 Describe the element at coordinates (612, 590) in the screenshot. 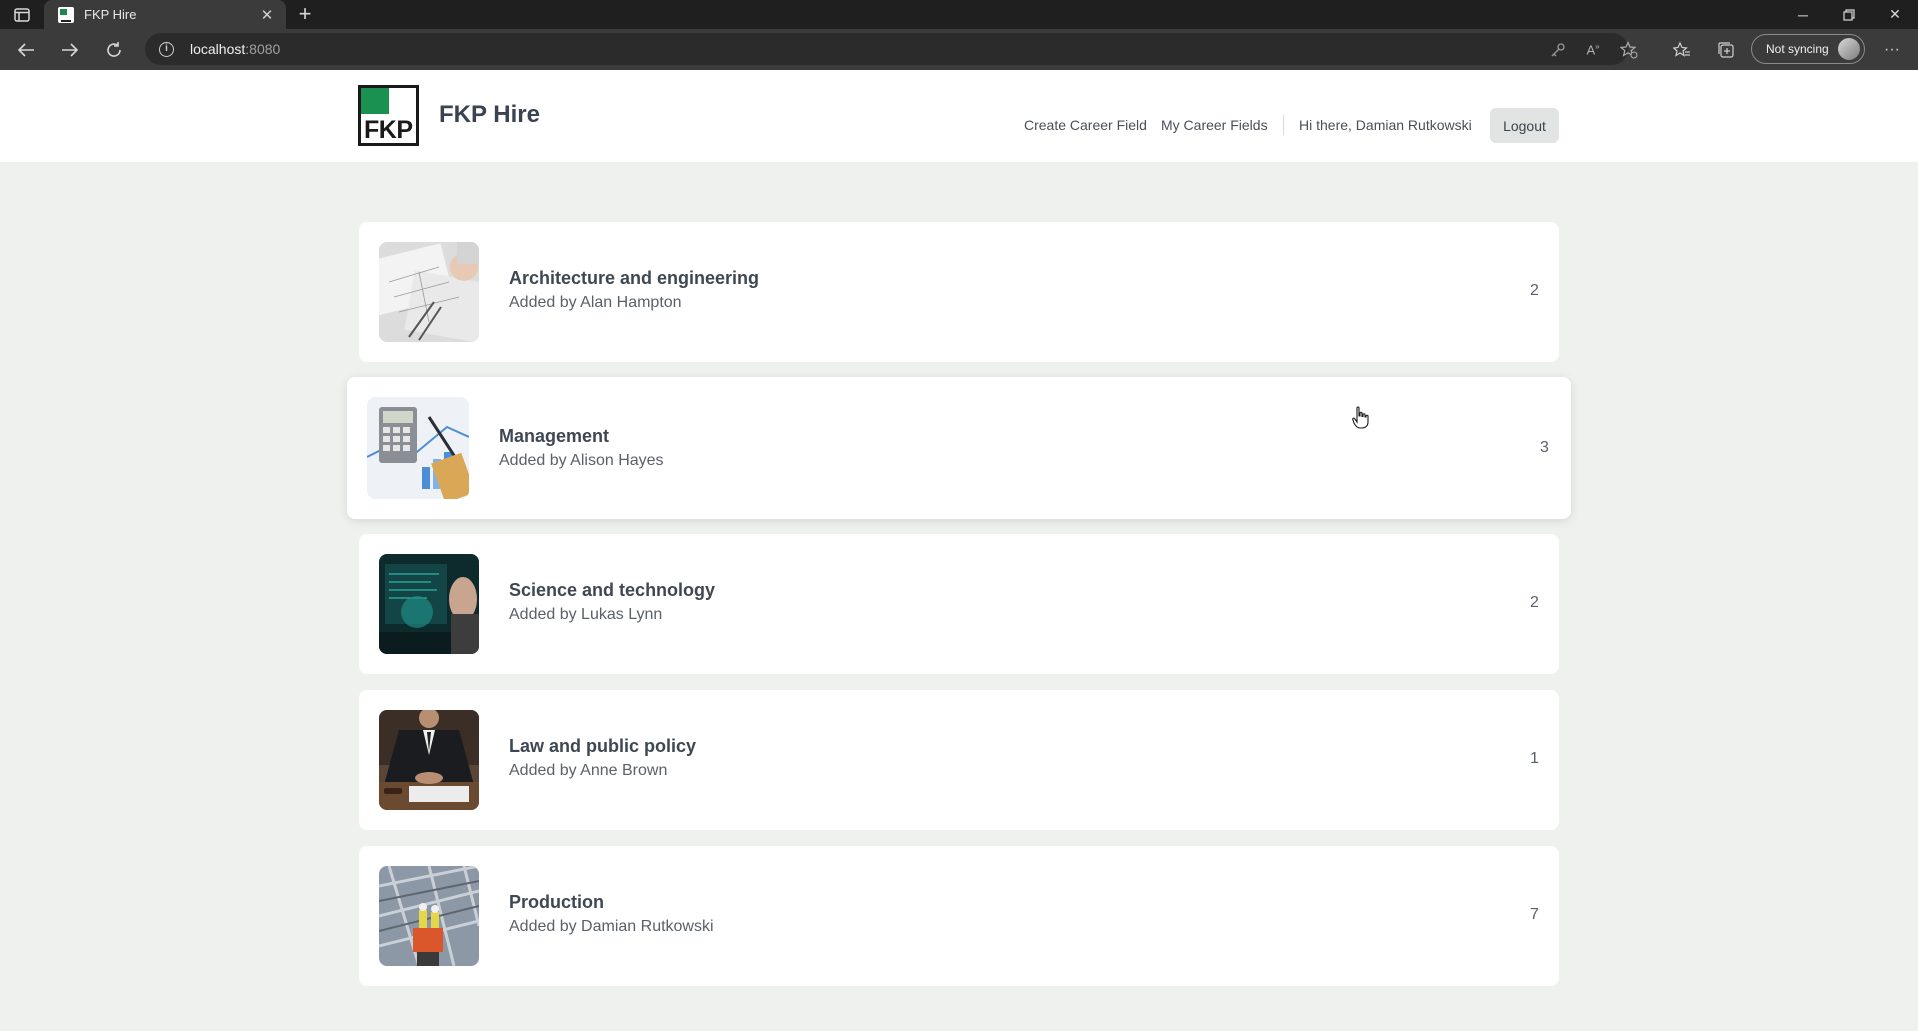

I see `career-field-title: Science and technology` at that location.